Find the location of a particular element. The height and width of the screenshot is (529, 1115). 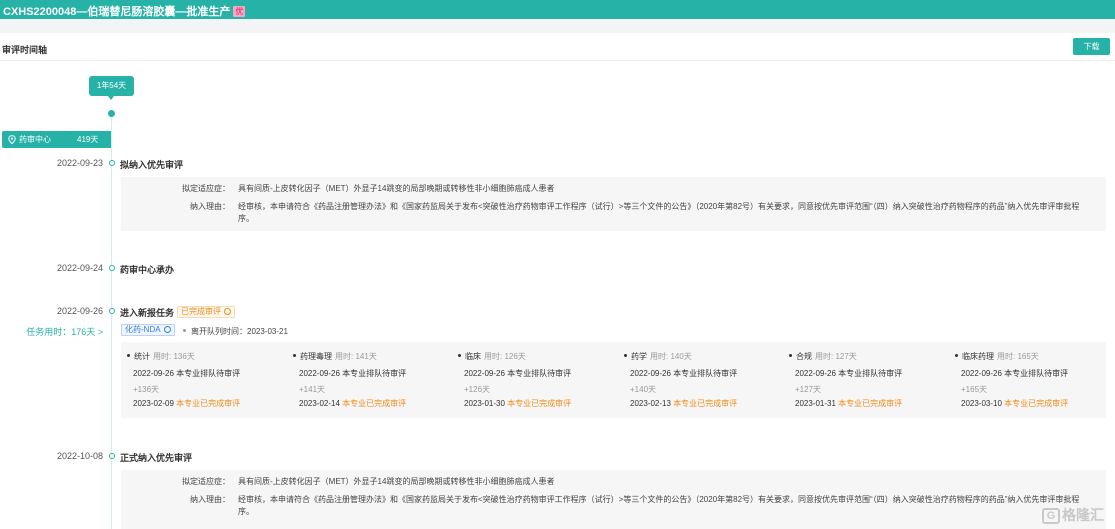

section-title: 审评时间轴 is located at coordinates (25, 50).